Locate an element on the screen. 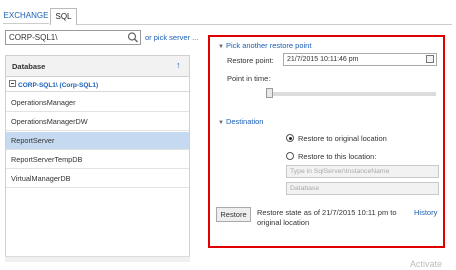 Image resolution: width=456 pixels, height=270 pixels. restore-point-field: 21/7/2015 10:11:46 pm is located at coordinates (360, 59).